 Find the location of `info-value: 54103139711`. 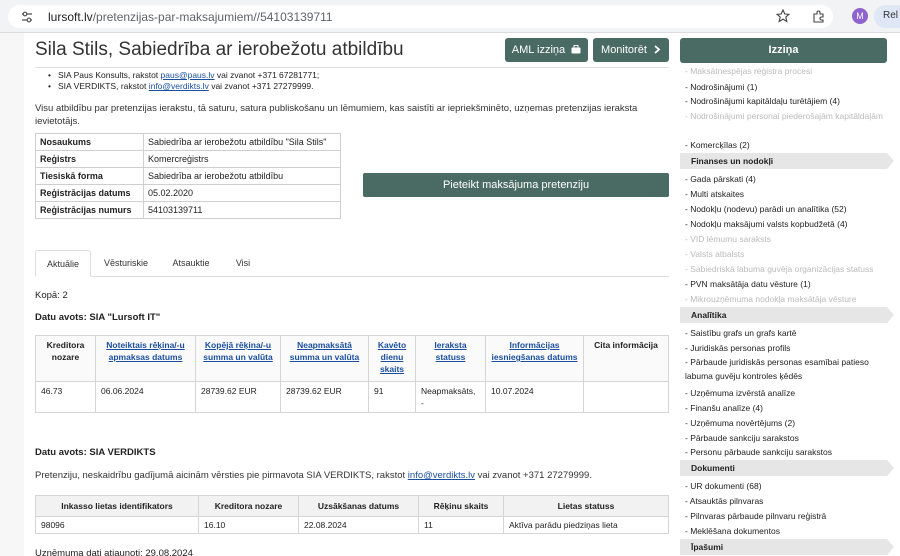

info-value: 54103139711 is located at coordinates (242, 210).